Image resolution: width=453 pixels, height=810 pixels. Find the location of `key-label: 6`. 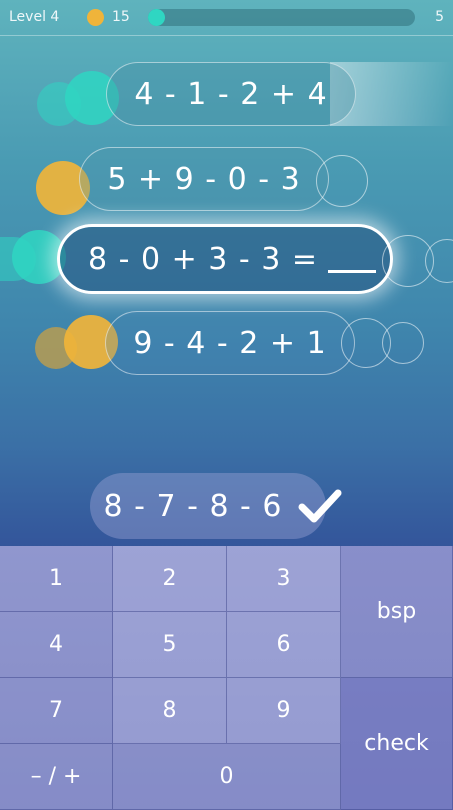

key-label: 6 is located at coordinates (283, 644).